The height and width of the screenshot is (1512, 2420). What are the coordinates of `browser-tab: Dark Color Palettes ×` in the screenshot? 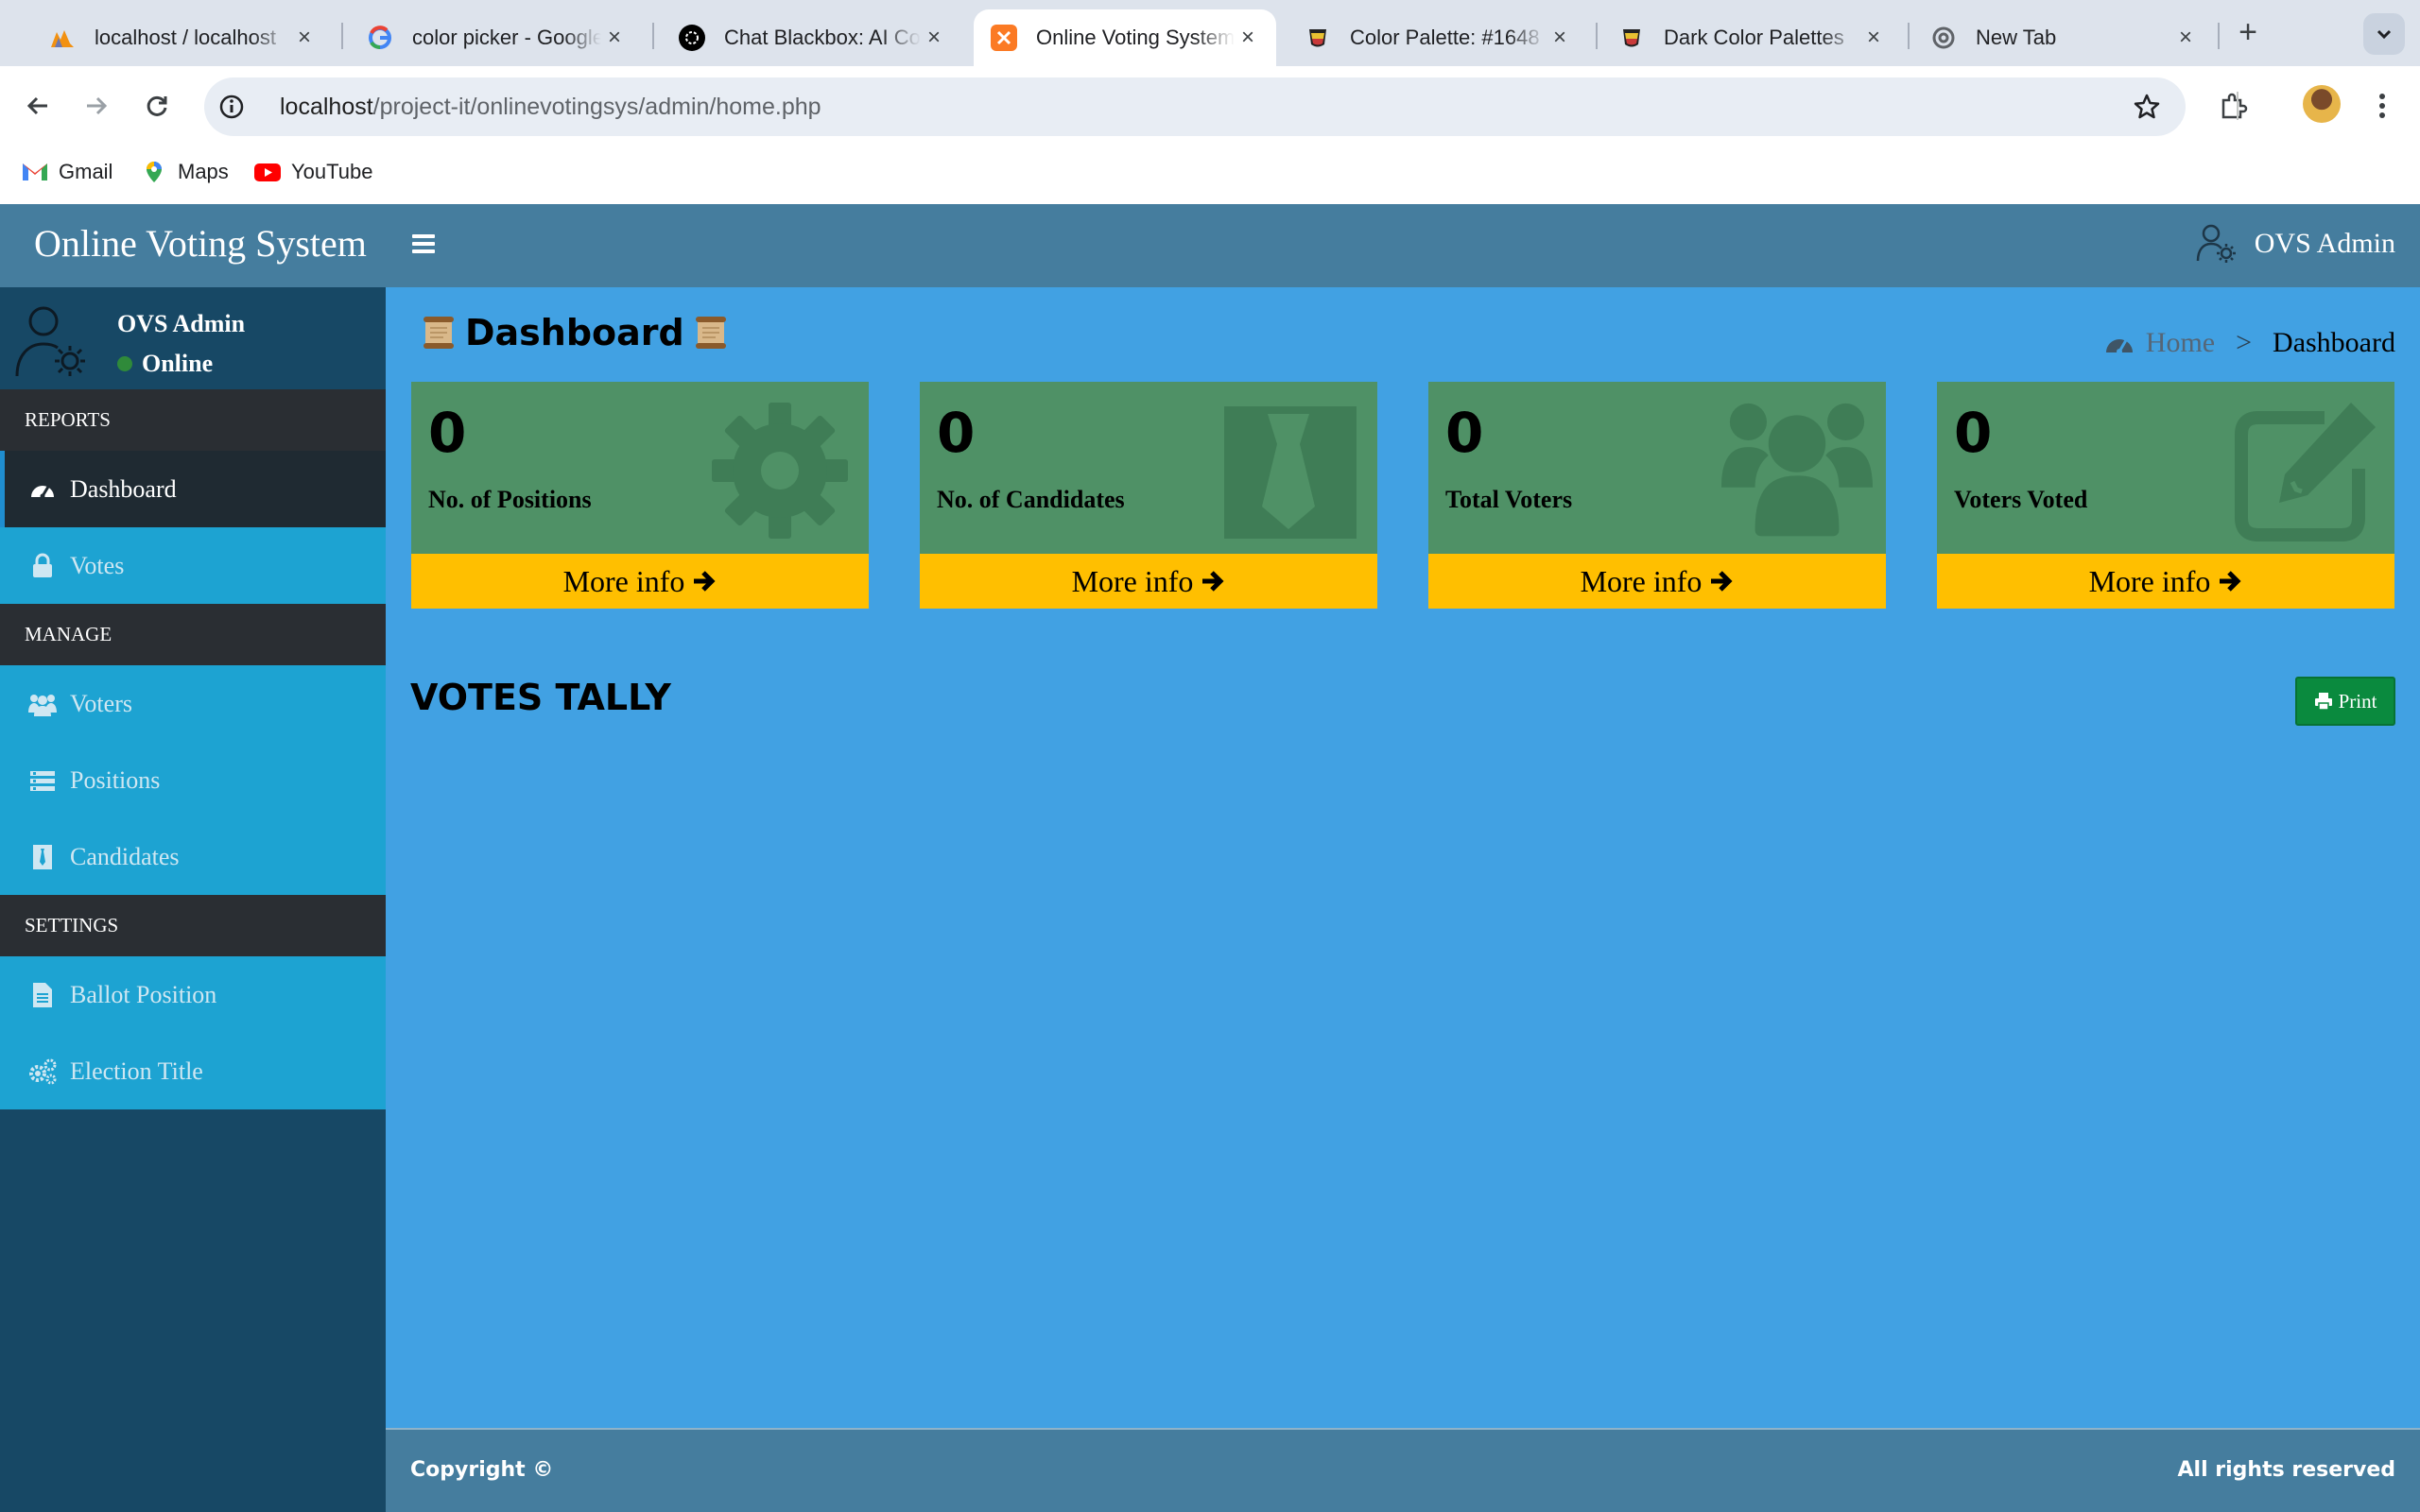 It's located at (1751, 37).